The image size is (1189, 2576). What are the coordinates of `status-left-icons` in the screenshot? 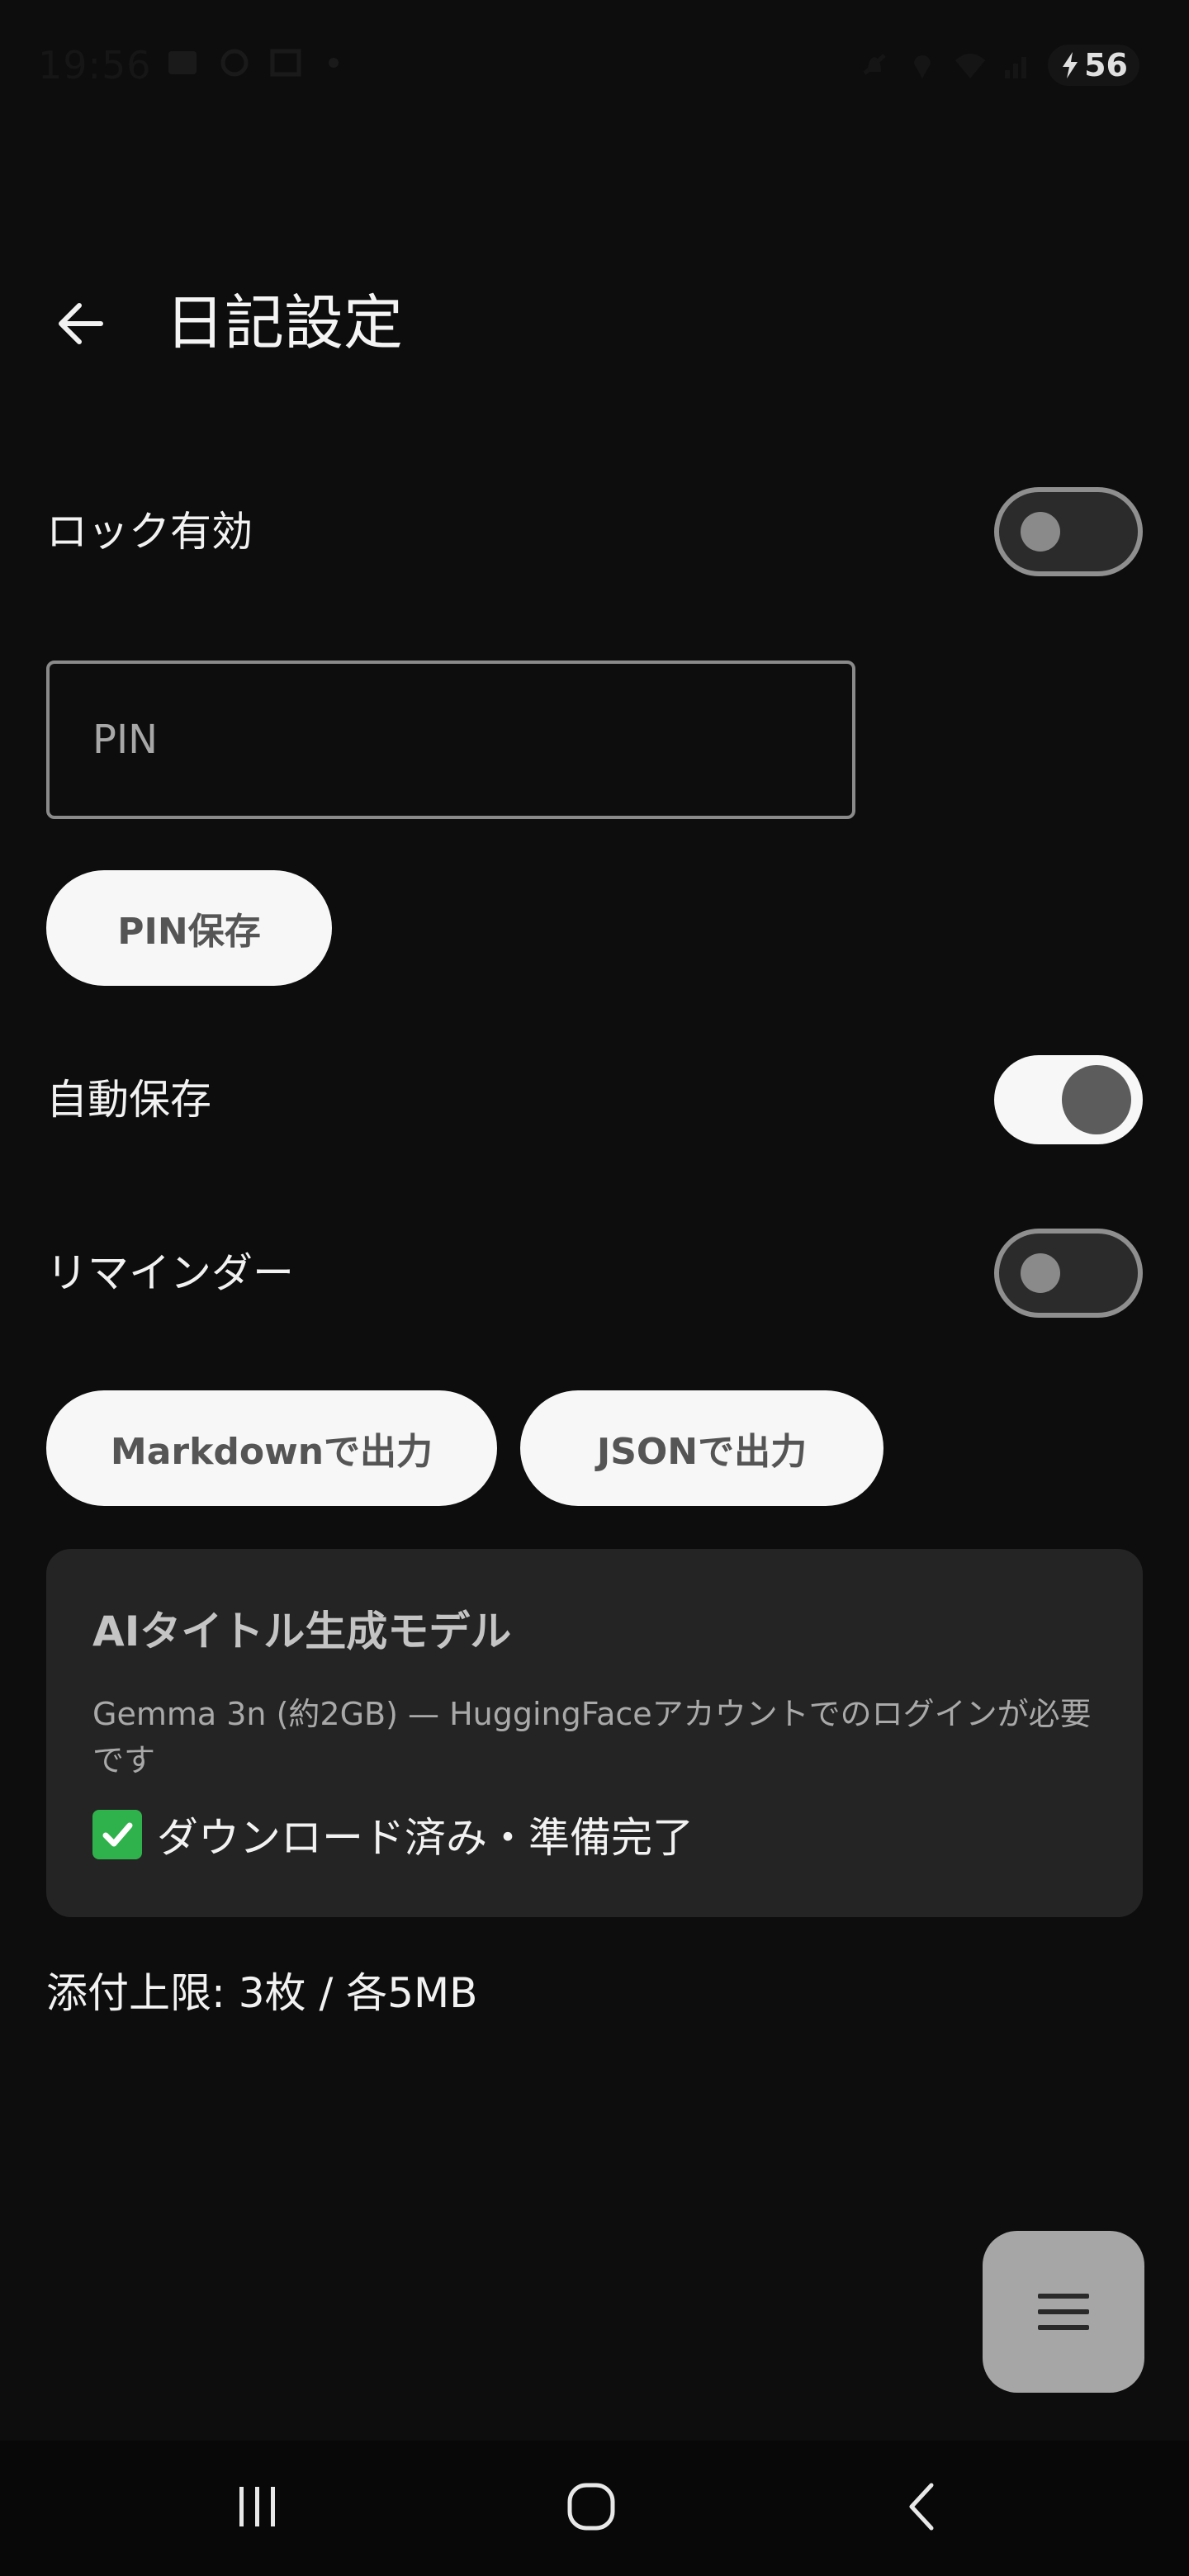 It's located at (252, 62).